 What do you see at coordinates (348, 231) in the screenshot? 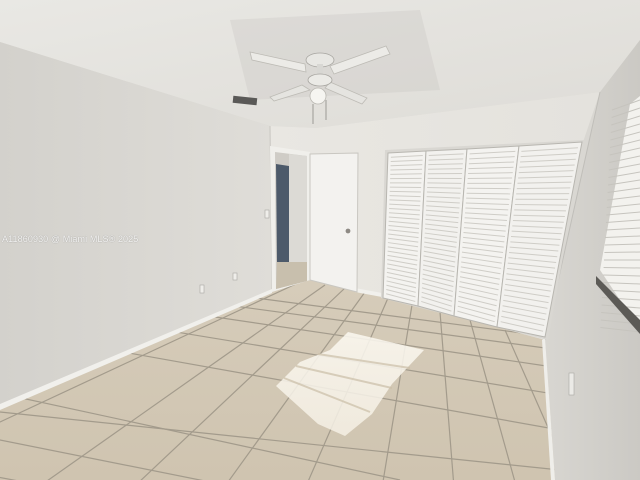
I see `door-knob` at bounding box center [348, 231].